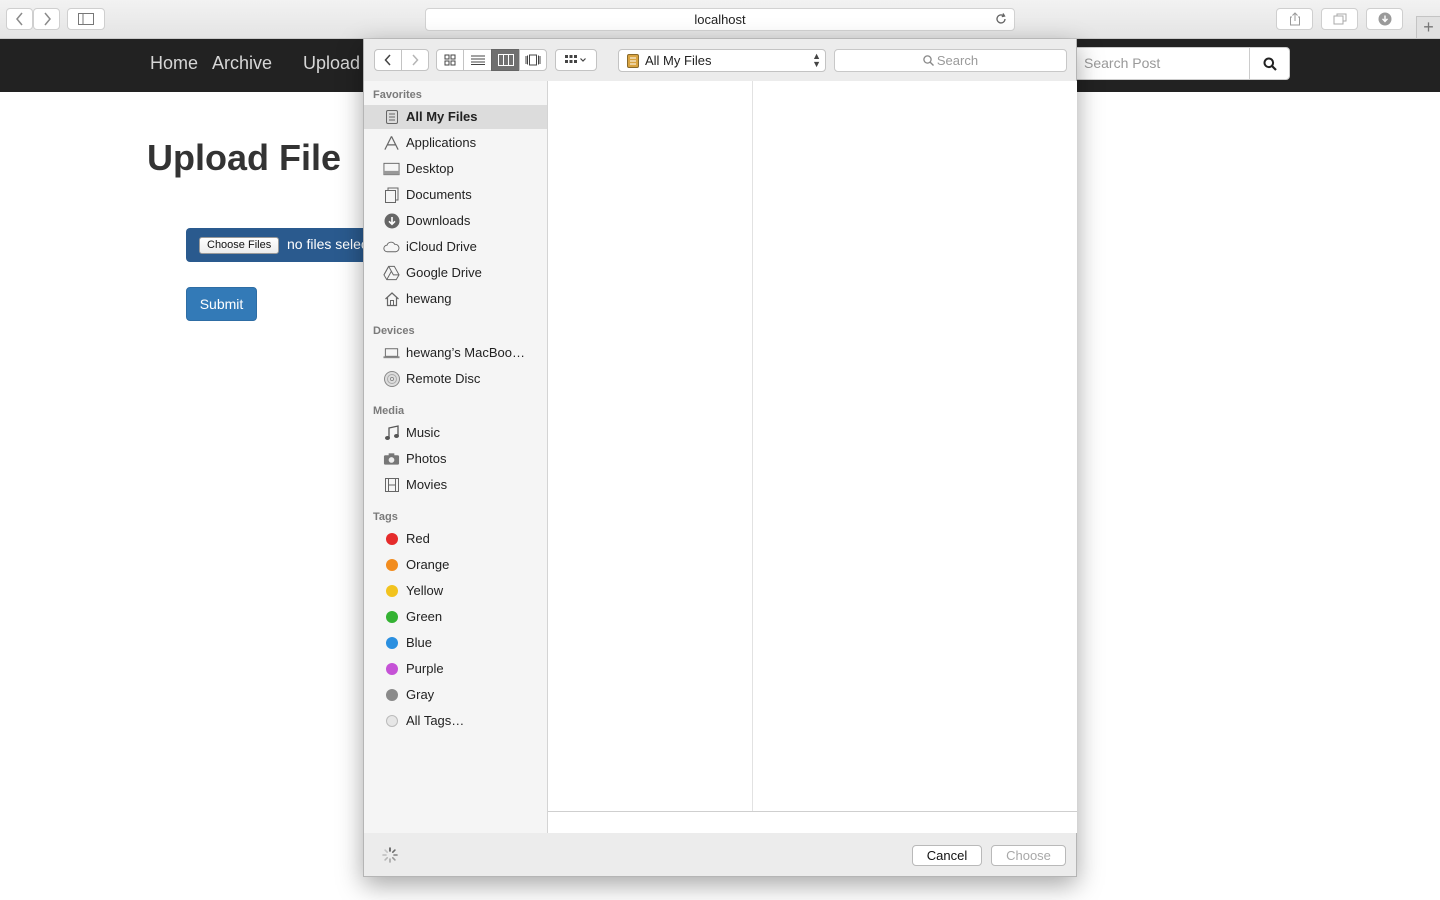  I want to click on media-heading: Media, so click(389, 411).